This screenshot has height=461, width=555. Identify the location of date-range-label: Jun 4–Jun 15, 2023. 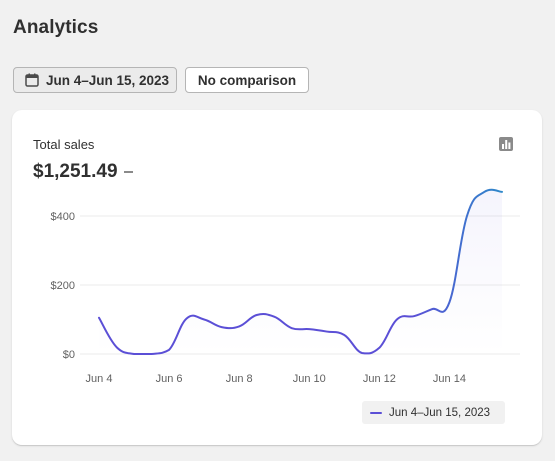
(108, 80).